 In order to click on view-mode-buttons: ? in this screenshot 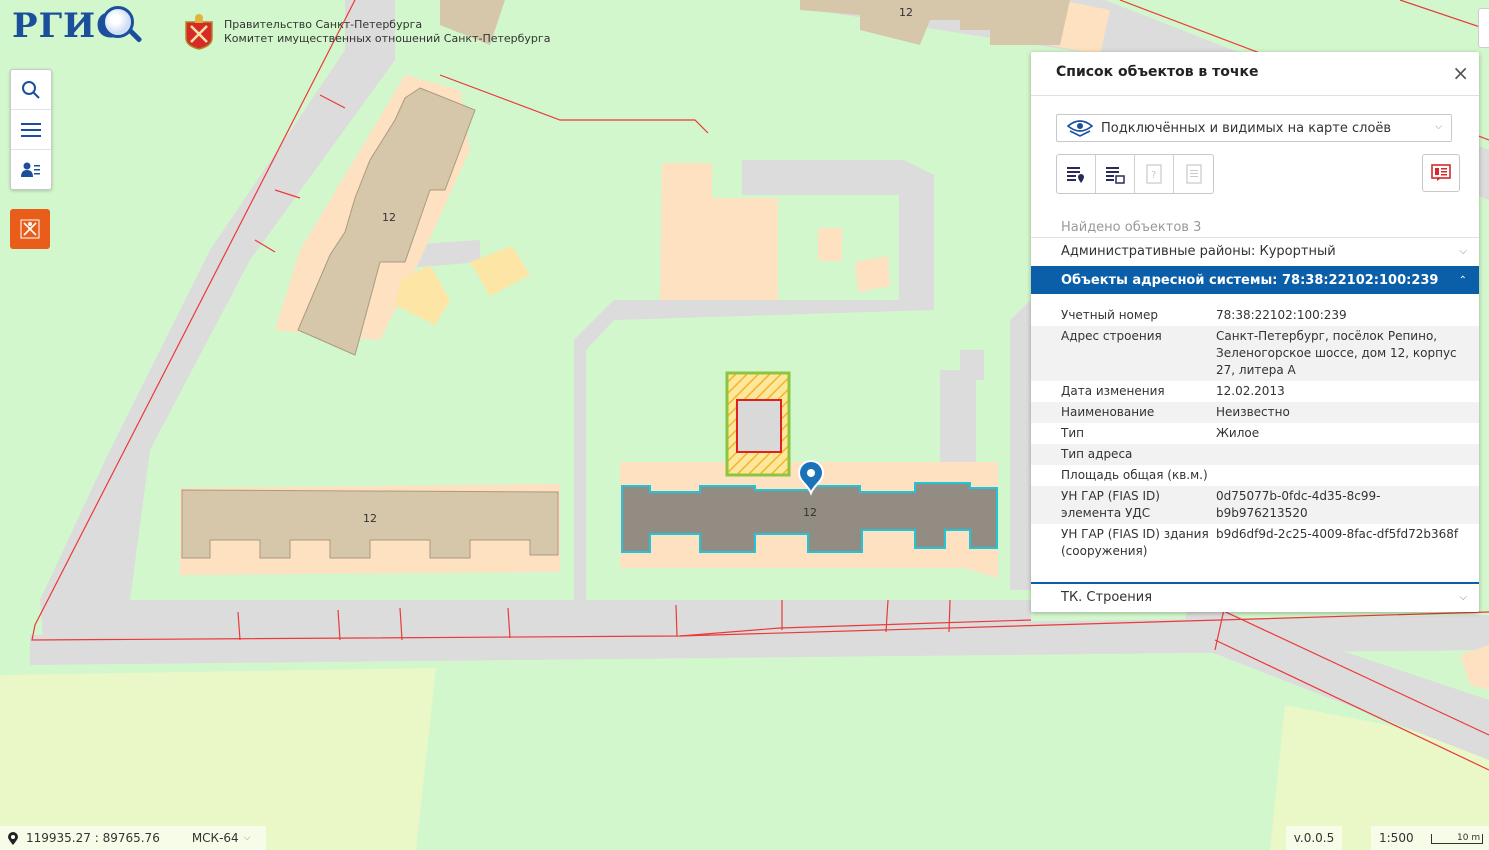, I will do `click(1135, 174)`.